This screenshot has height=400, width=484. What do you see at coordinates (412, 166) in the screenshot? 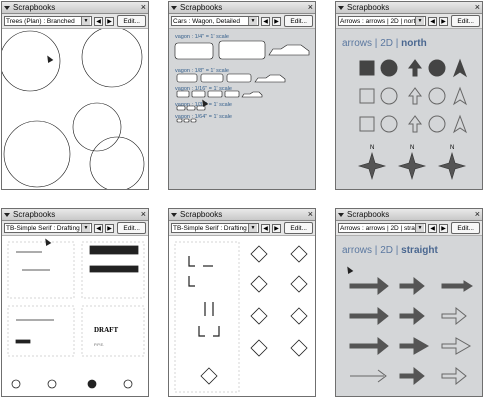
I see `compass-rose-symbol` at bounding box center [412, 166].